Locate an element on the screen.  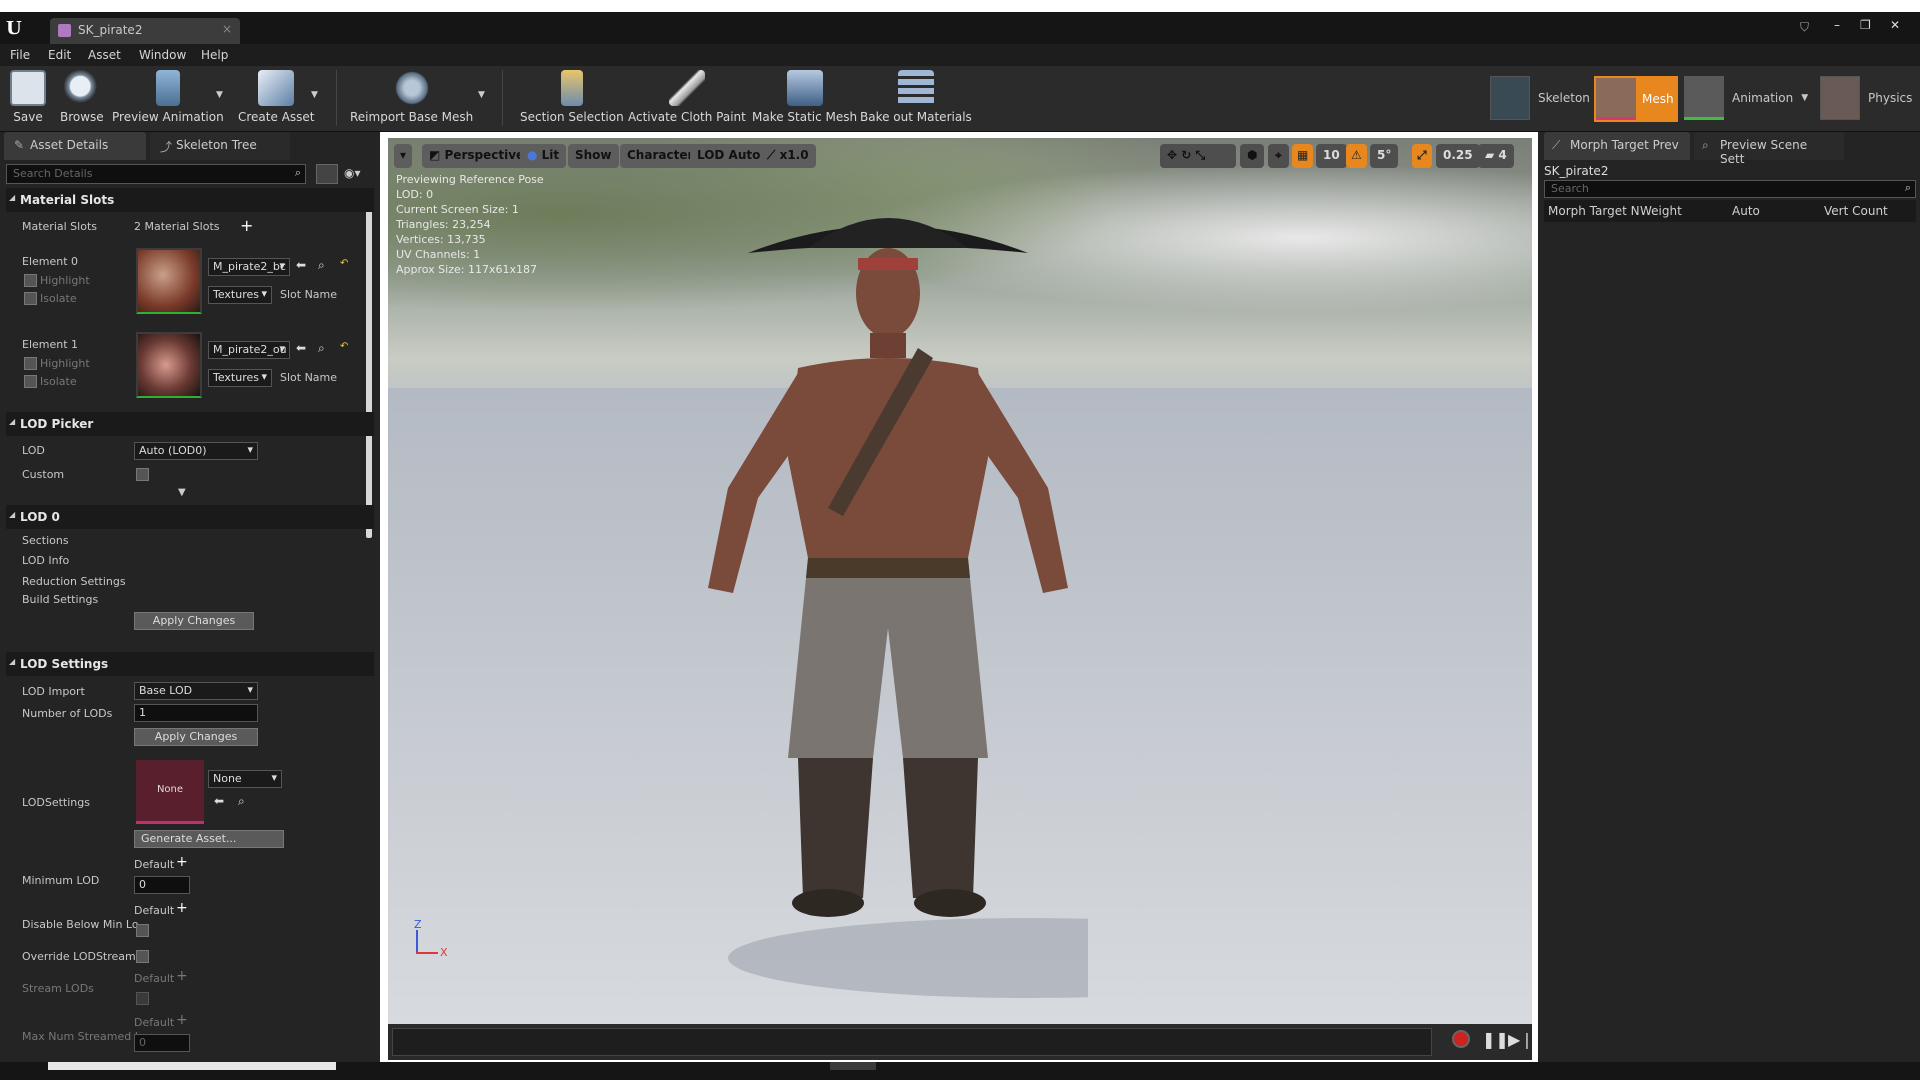
element-1-material-thumbnail is located at coordinates (169, 365).